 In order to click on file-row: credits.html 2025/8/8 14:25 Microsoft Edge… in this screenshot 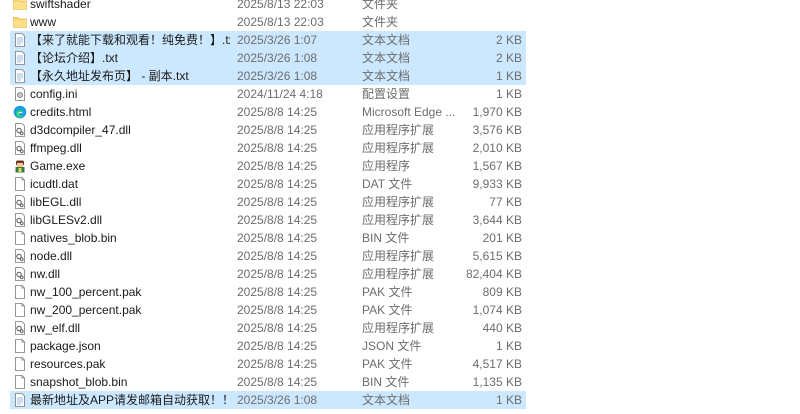, I will do `click(400, 112)`.